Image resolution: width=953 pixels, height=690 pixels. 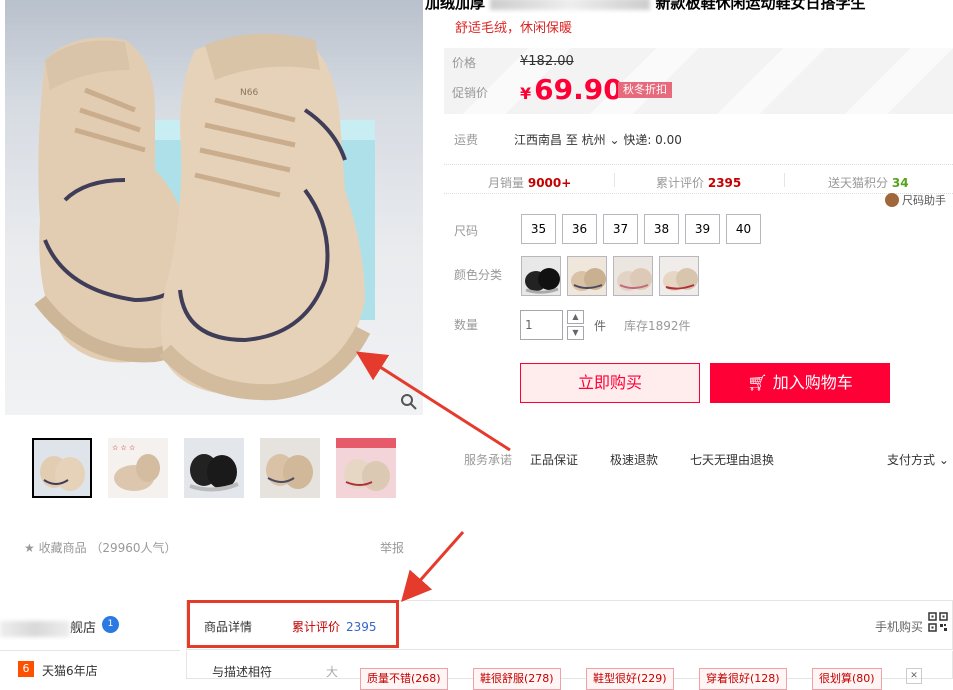 I want to click on size-option: 38, so click(x=661, y=229).